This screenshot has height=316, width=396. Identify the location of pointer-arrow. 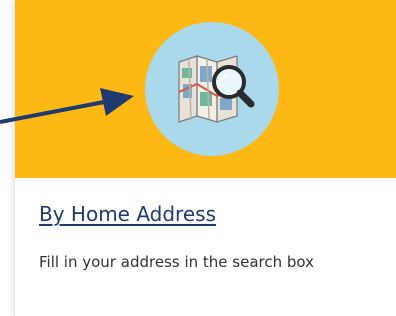
(67, 106).